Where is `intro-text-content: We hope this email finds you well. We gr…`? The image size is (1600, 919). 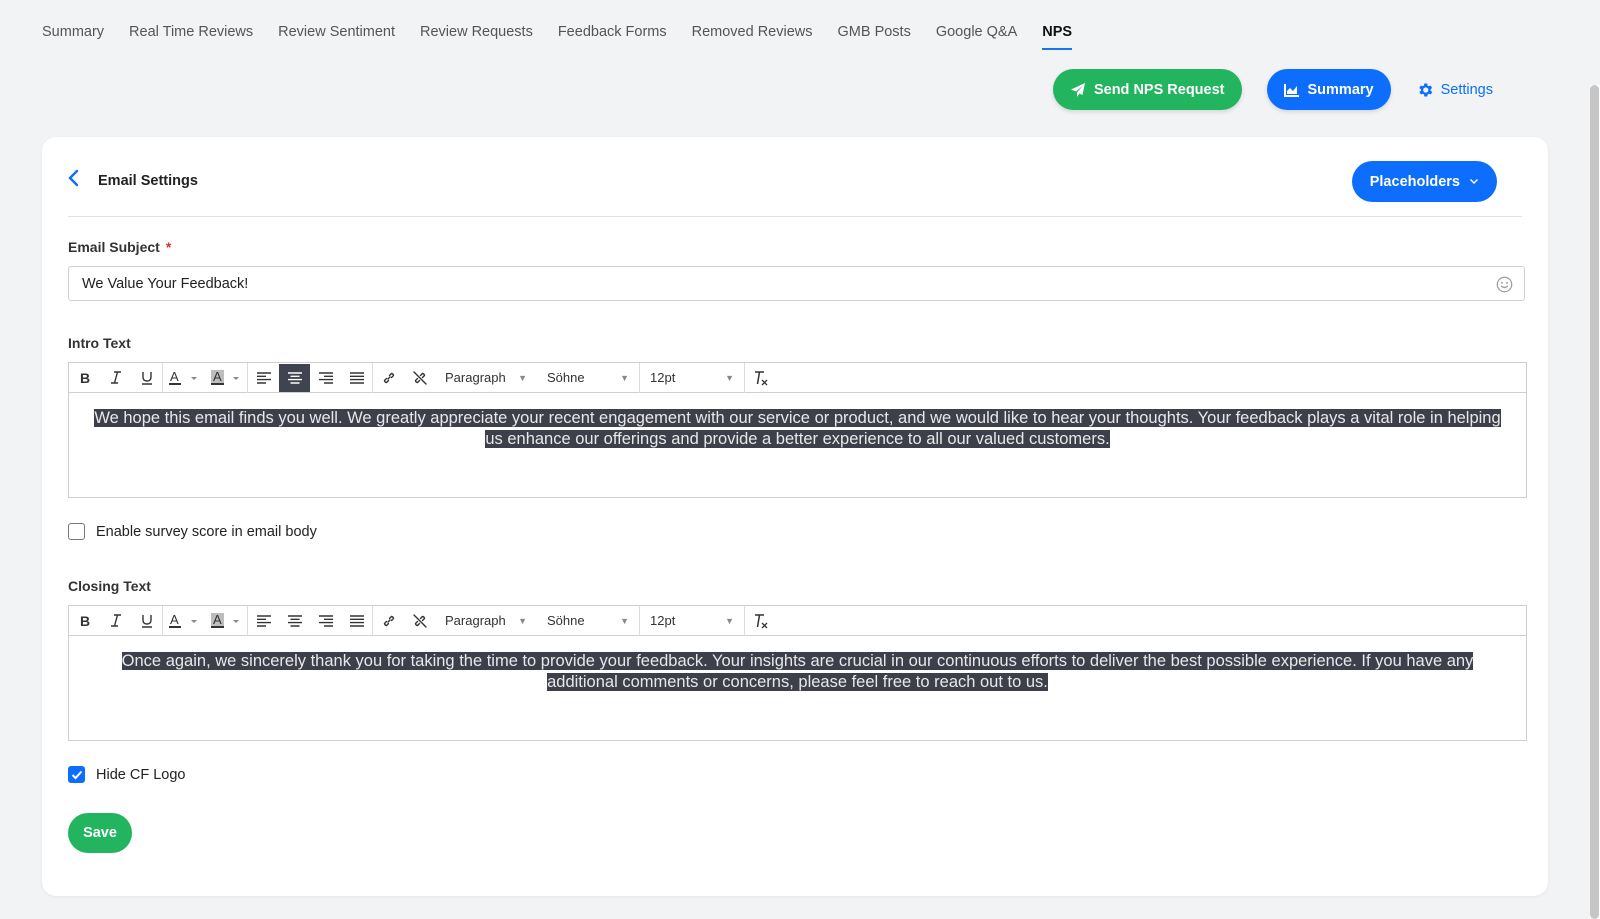 intro-text-content: We hope this email finds you well. We gr… is located at coordinates (797, 428).